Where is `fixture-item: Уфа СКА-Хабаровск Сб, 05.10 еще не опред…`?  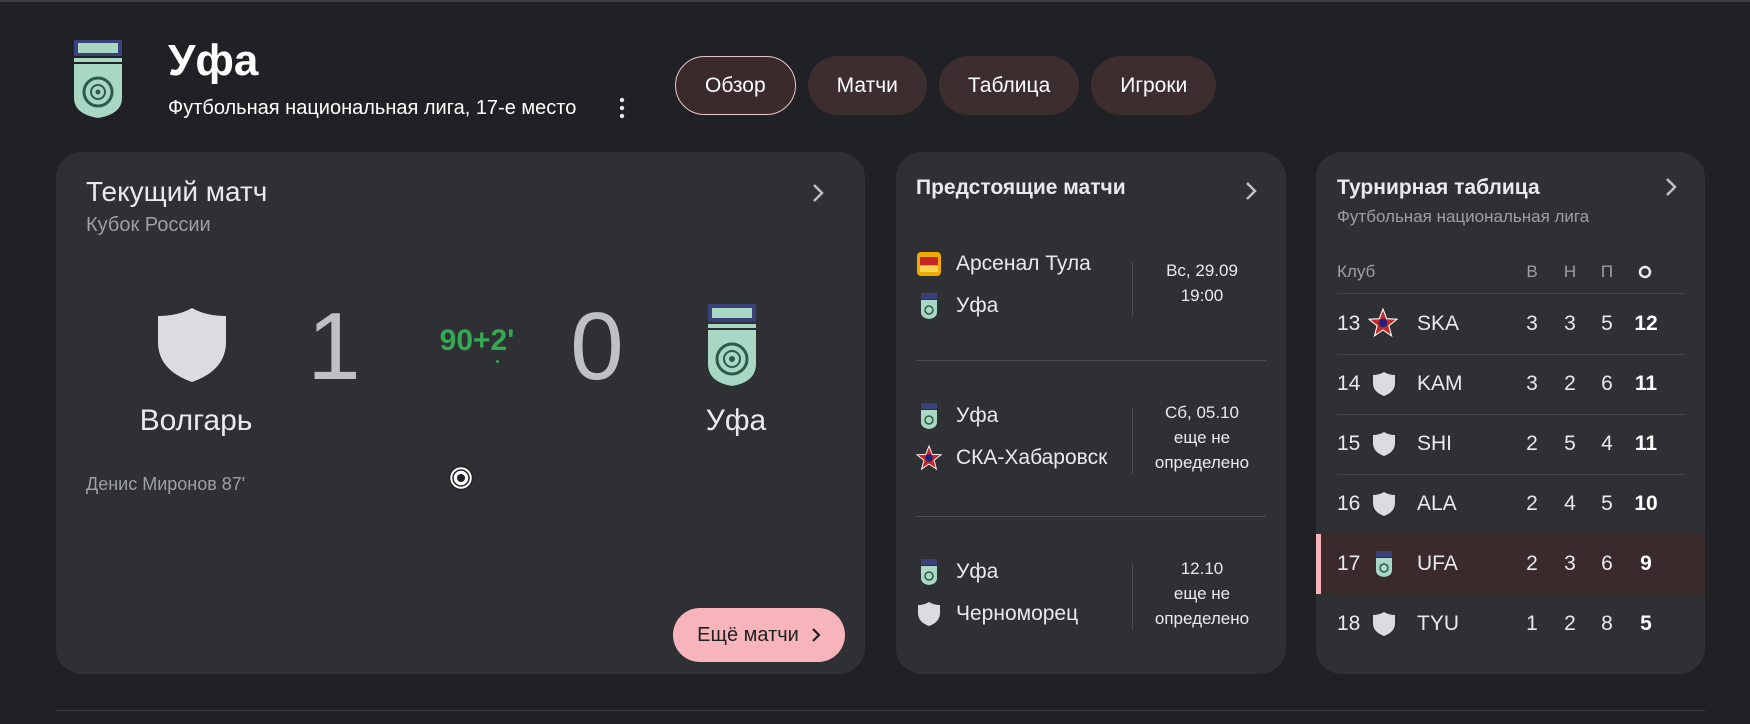 fixture-item: Уфа СКА-Хабаровск Сб, 05.10 еще не опред… is located at coordinates (1091, 458).